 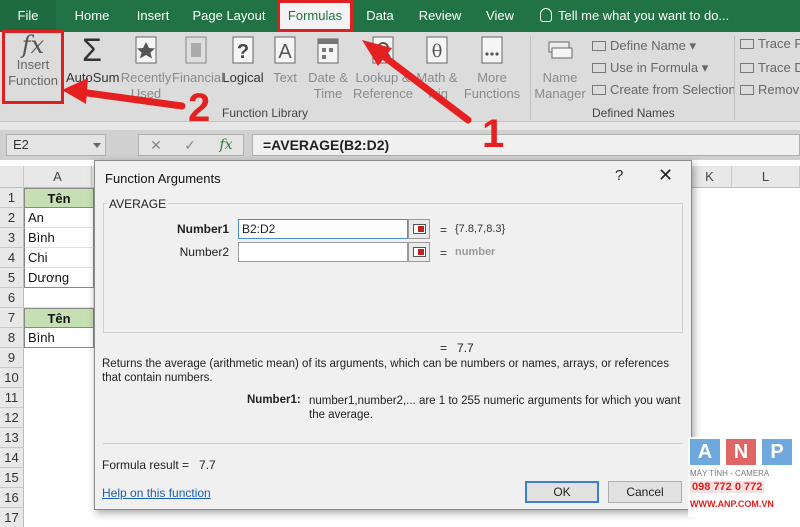 I want to click on arg-description-name: Number1:, so click(x=274, y=400).